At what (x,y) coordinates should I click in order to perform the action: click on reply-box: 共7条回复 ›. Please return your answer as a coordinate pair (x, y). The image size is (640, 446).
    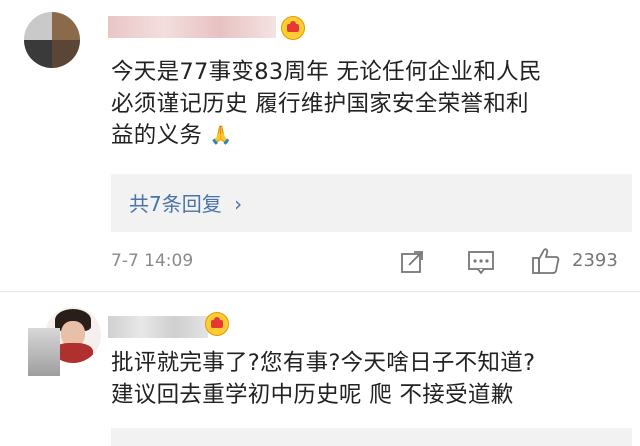
    Looking at the image, I should click on (371, 203).